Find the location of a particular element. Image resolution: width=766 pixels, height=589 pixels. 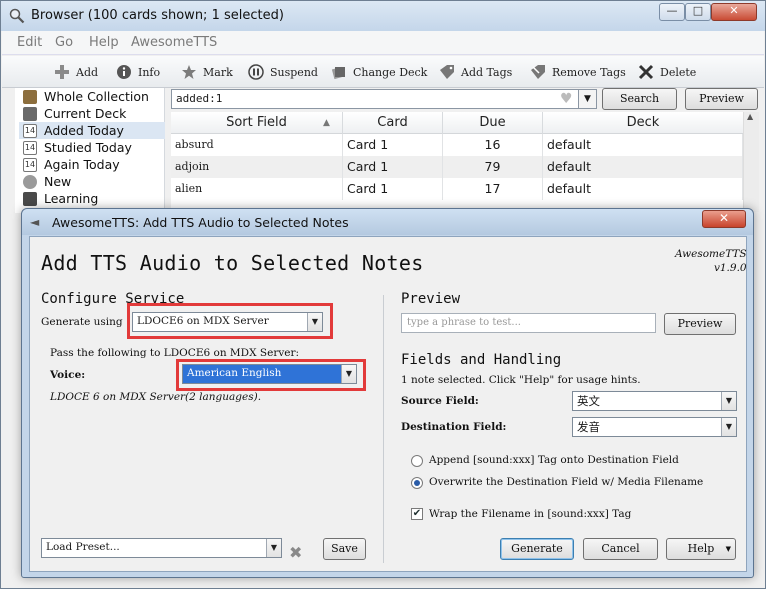

sidebar-item-label: New is located at coordinates (58, 181).